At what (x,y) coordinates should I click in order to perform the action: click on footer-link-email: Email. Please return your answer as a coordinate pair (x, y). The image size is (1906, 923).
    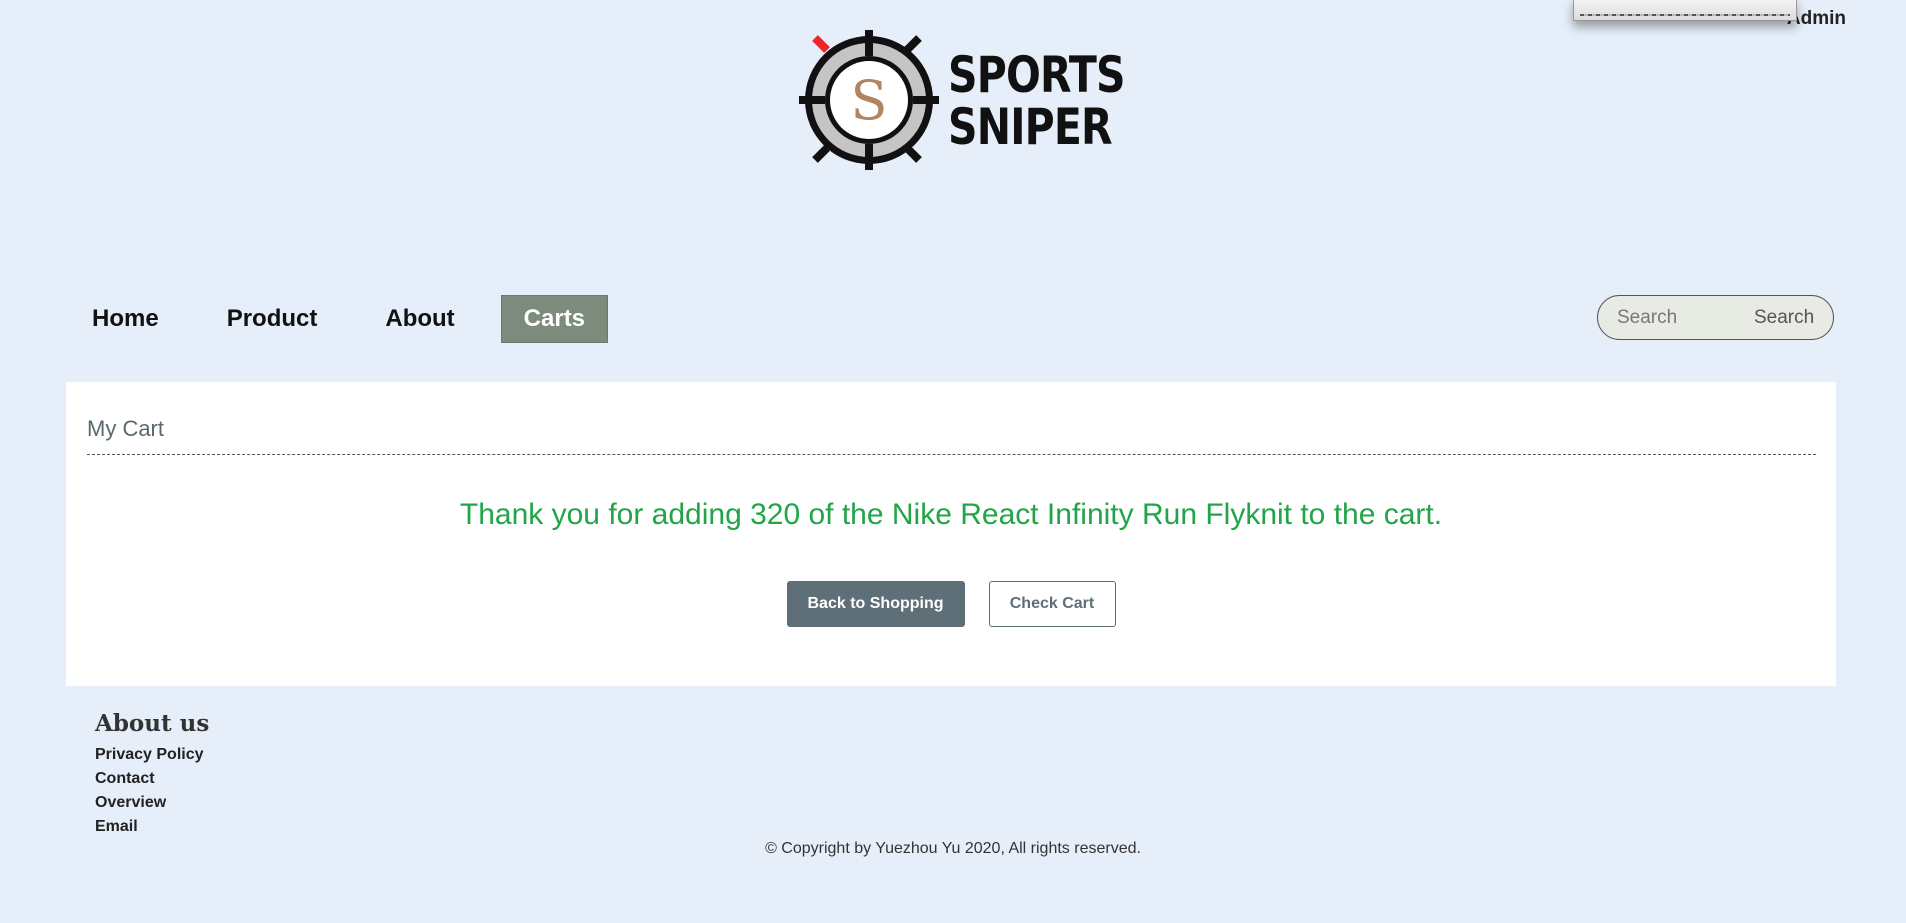
    Looking at the image, I should click on (152, 827).